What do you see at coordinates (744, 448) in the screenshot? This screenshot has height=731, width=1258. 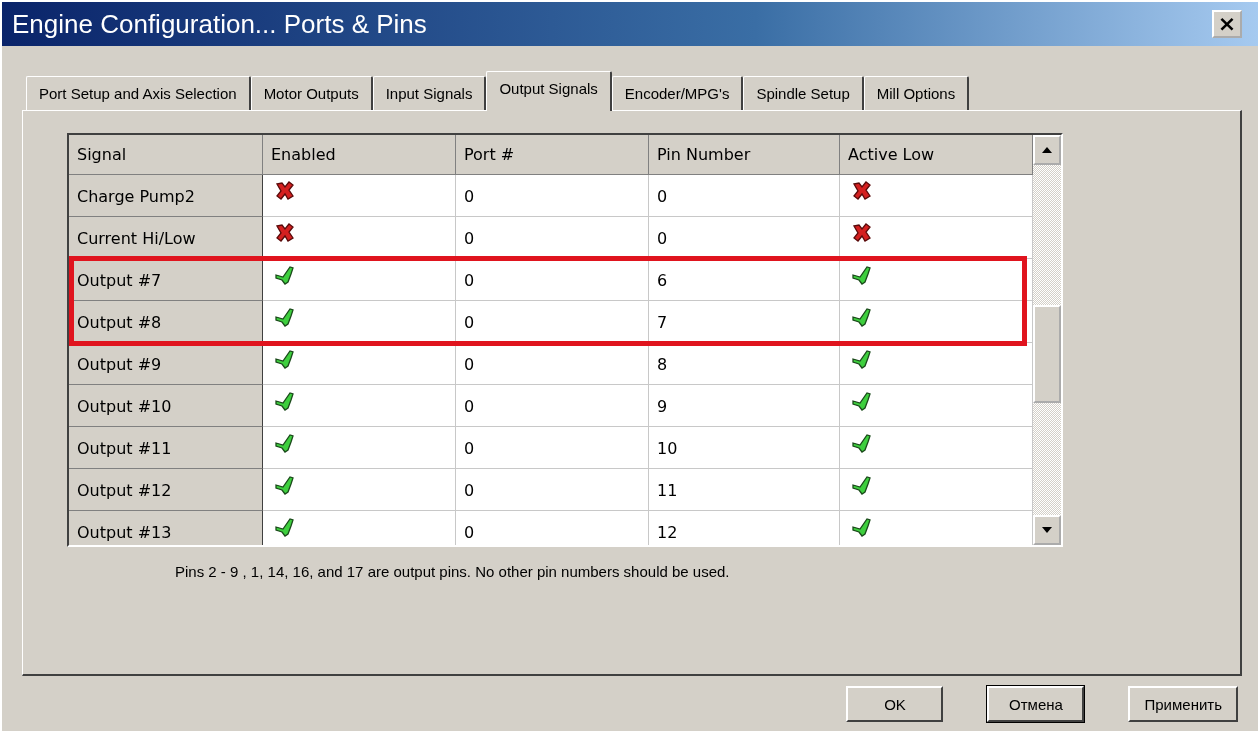 I see `table-cell: 10` at bounding box center [744, 448].